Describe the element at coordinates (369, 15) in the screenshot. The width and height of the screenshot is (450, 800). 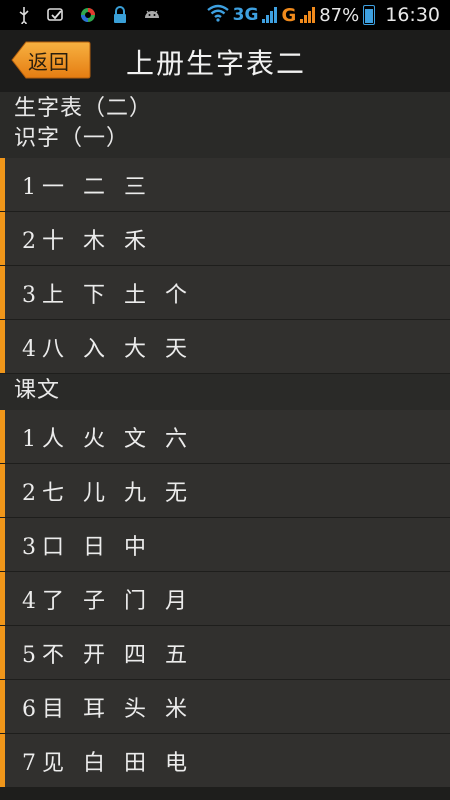
I see `battery-icon` at that location.